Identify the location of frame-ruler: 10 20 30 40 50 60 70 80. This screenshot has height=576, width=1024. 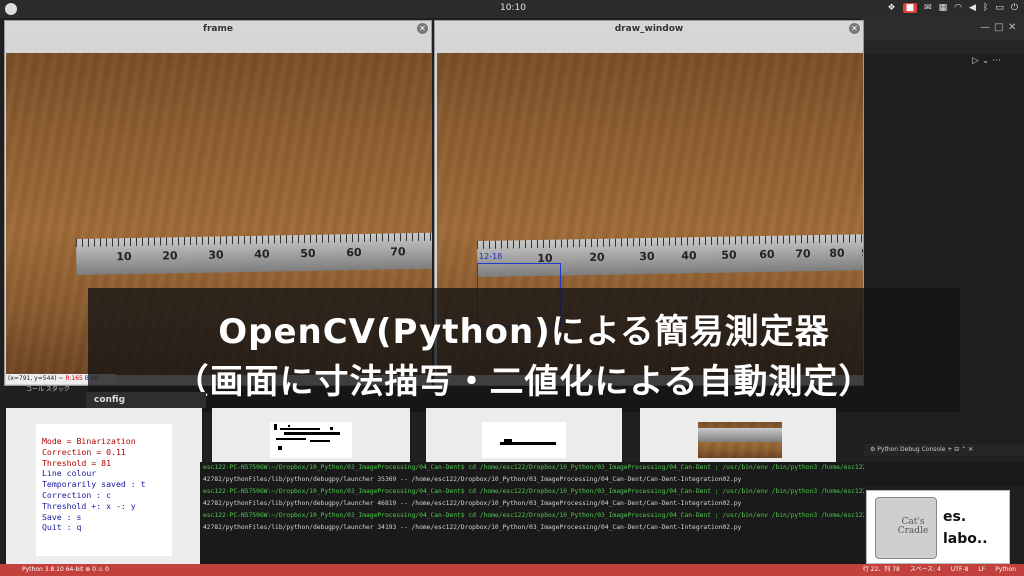
(254, 253).